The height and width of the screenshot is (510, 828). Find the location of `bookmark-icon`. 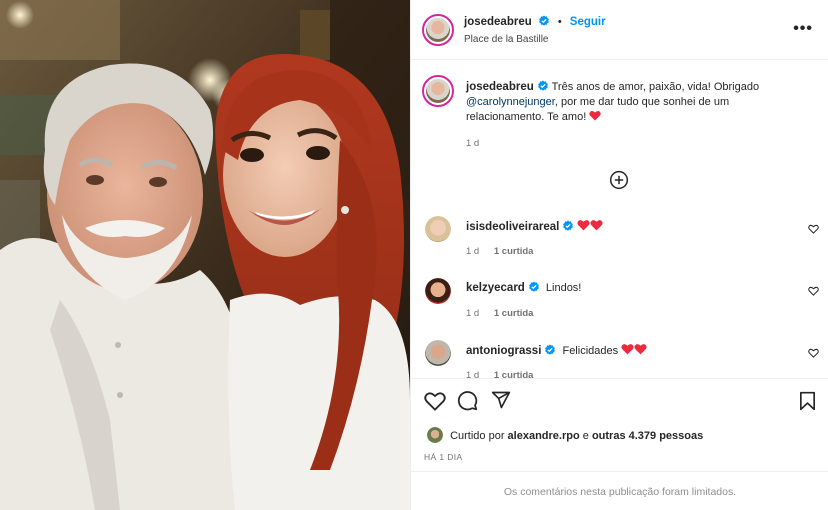

bookmark-icon is located at coordinates (807, 401).